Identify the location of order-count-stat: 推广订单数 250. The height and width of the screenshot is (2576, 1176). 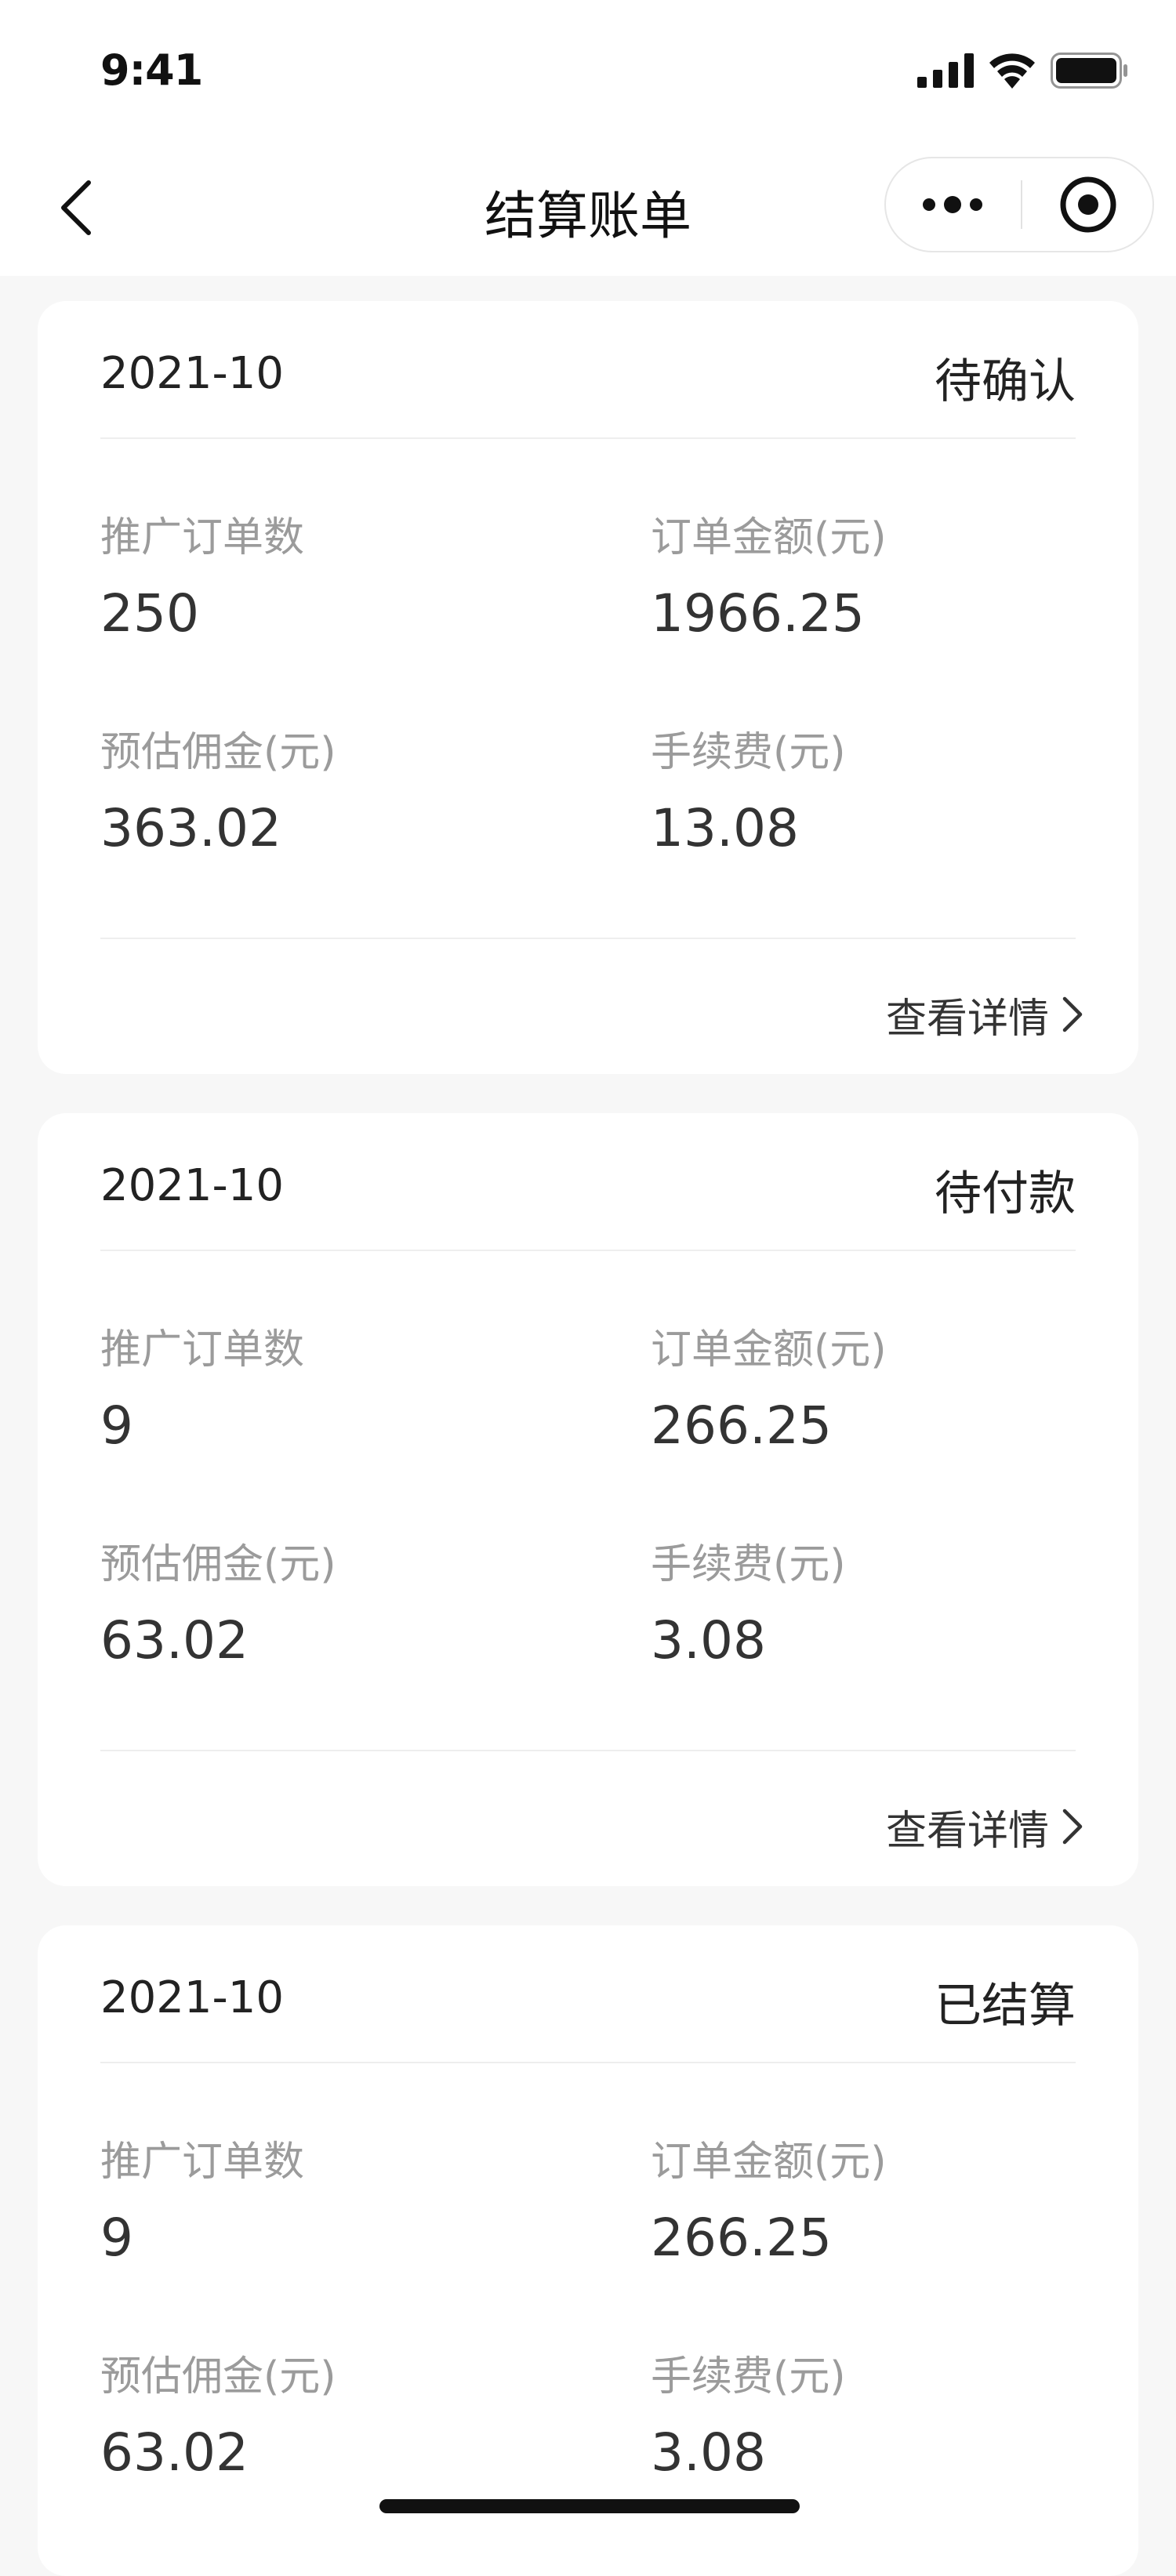
(202, 579).